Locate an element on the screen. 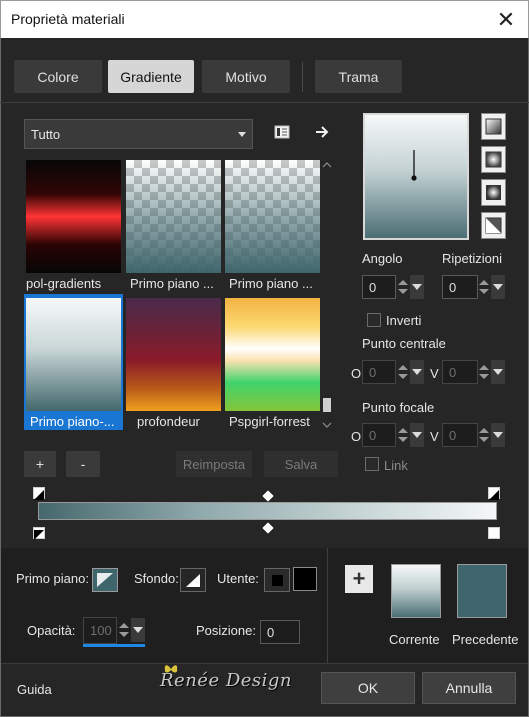 This screenshot has height=717, width=529. previous-material-swatch is located at coordinates (482, 591).